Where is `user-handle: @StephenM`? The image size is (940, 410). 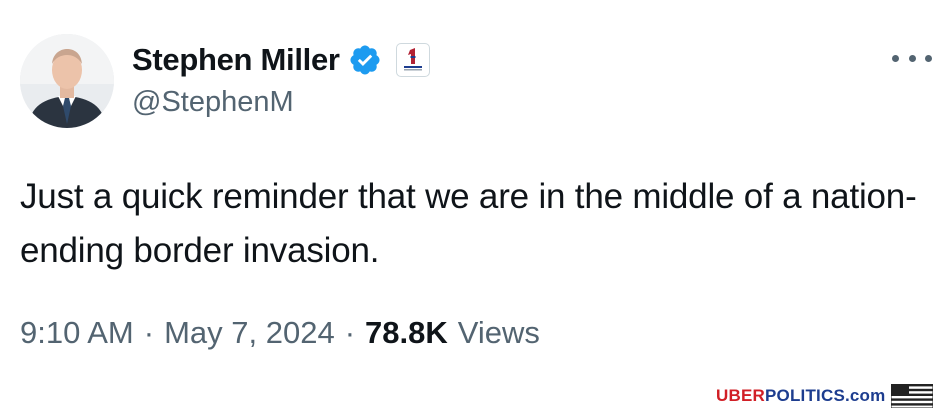 user-handle: @StephenM is located at coordinates (213, 102).